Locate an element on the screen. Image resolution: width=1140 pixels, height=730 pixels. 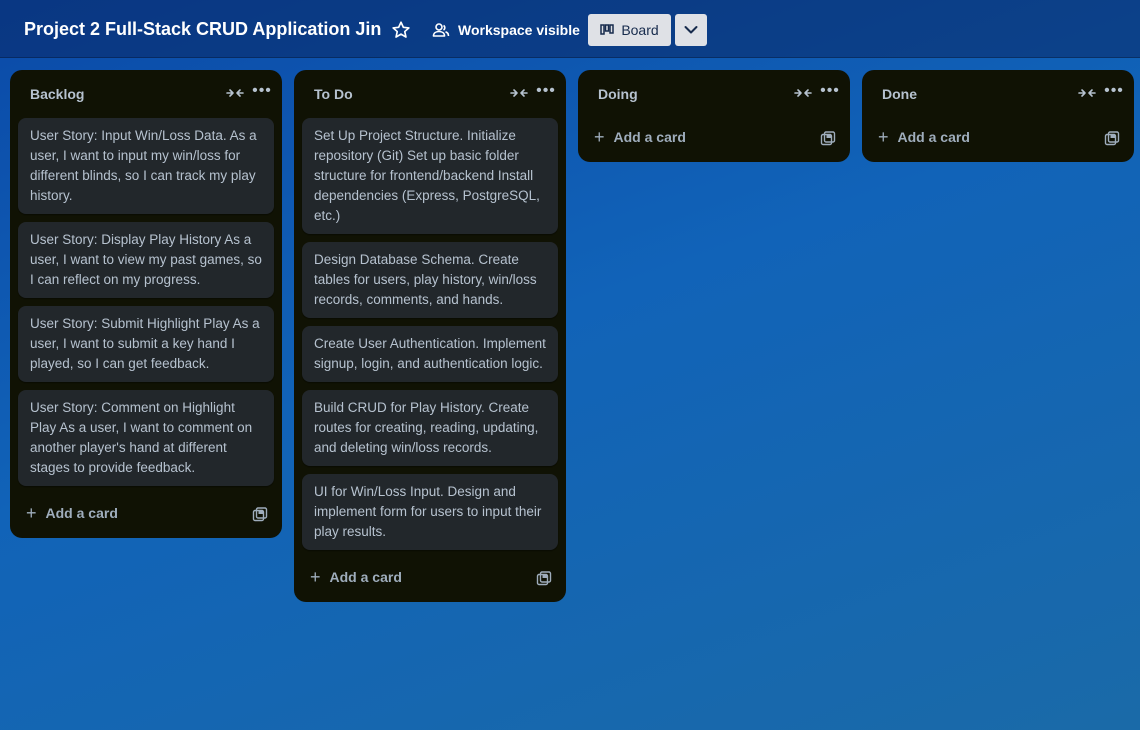
workspace-visibility-button: Workspace visible is located at coordinates (506, 30).